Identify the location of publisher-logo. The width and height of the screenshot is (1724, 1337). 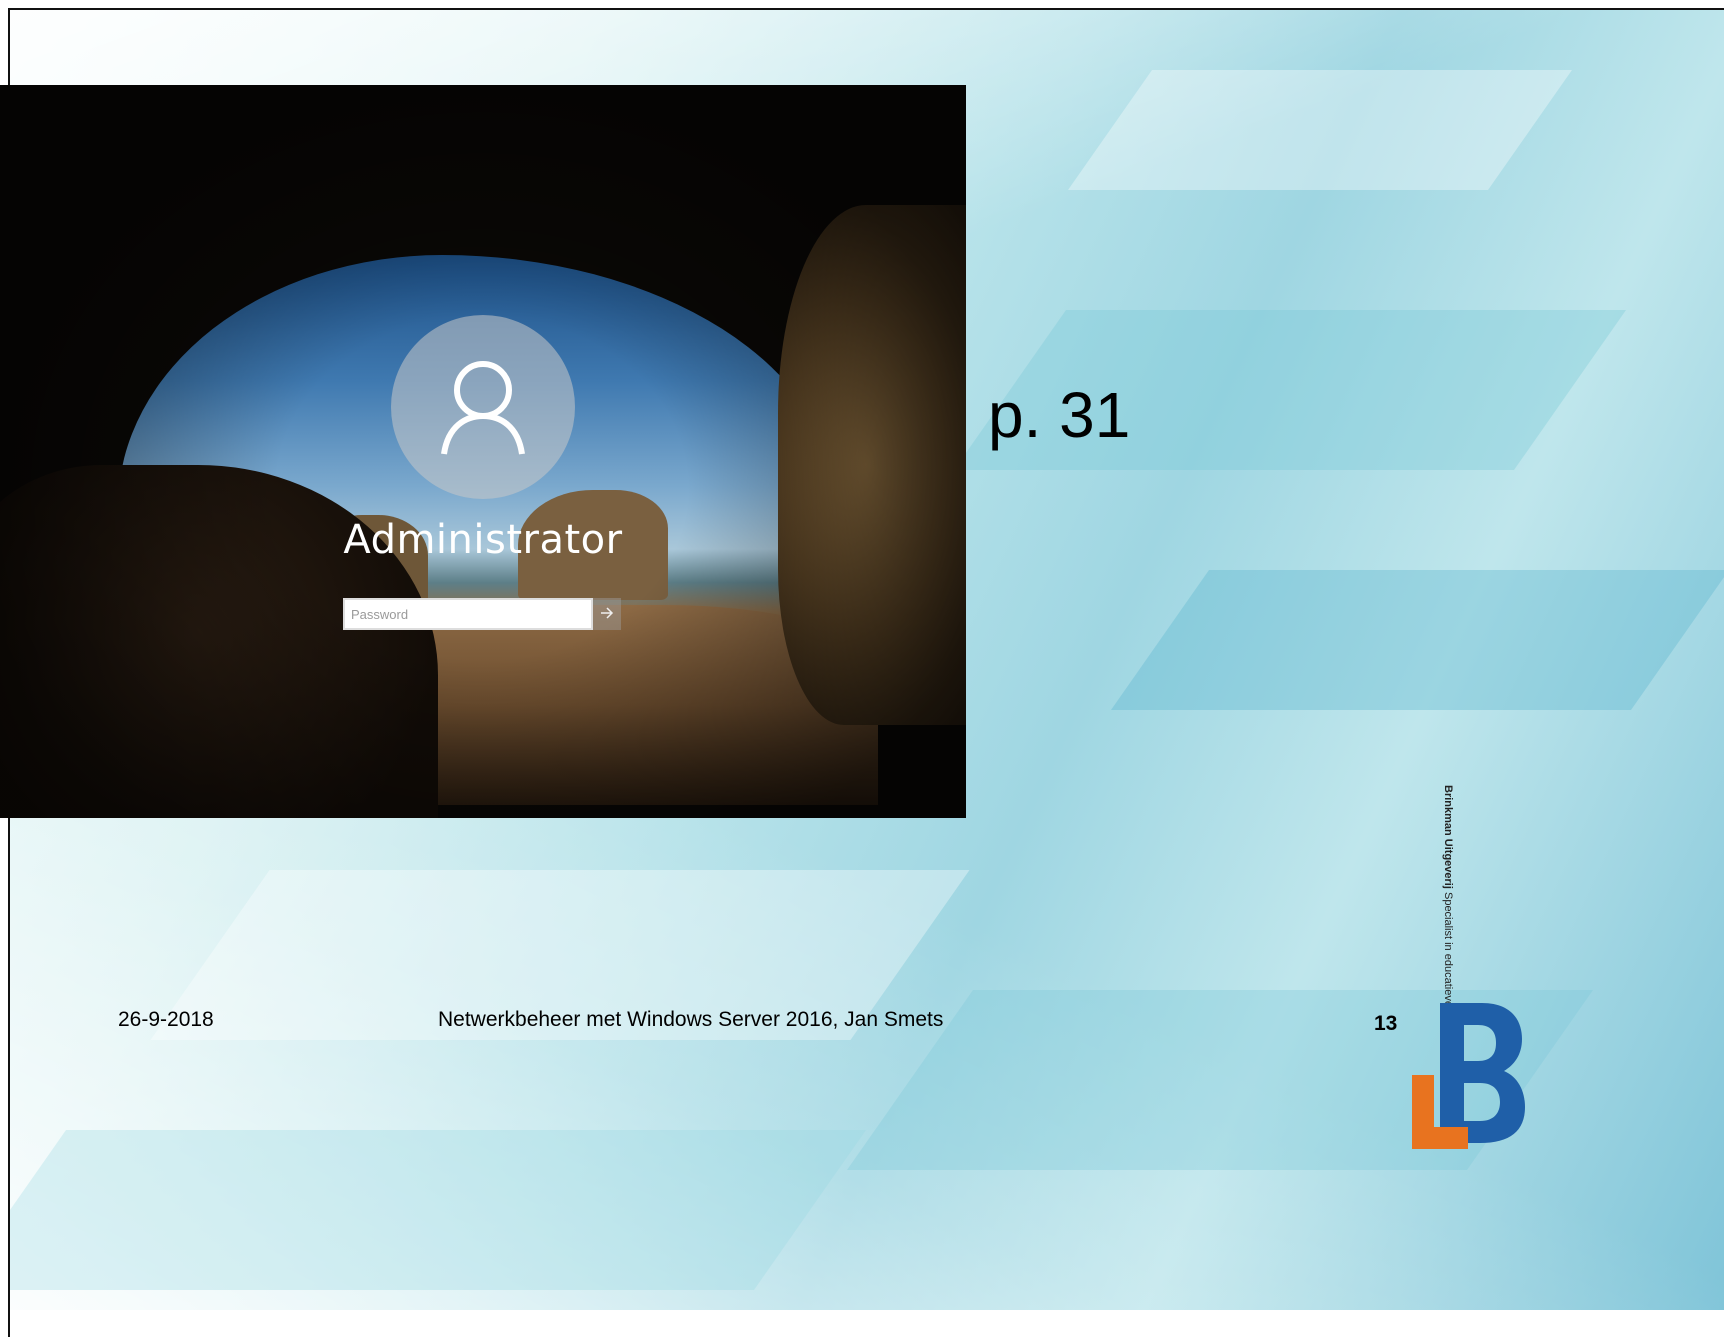
(1468, 1076).